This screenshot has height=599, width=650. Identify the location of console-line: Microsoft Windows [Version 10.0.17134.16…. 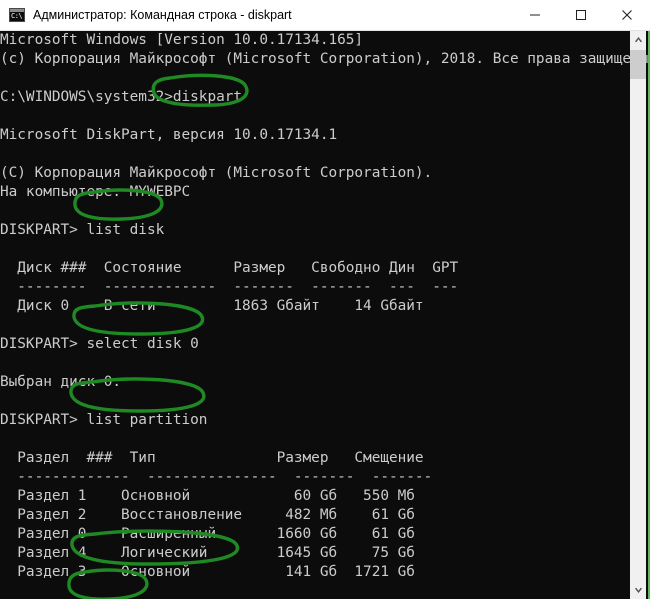
(182, 40).